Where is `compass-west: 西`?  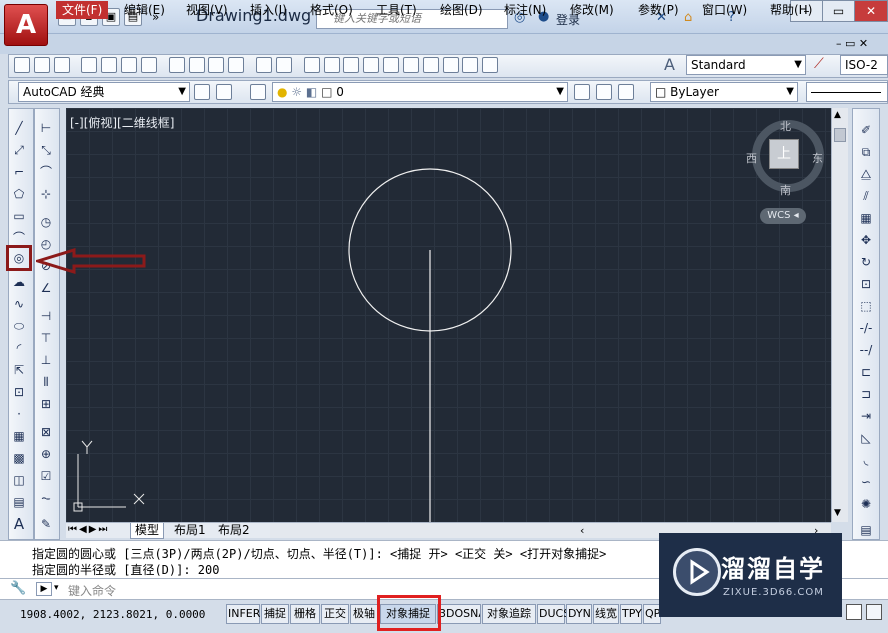 compass-west: 西 is located at coordinates (751, 158).